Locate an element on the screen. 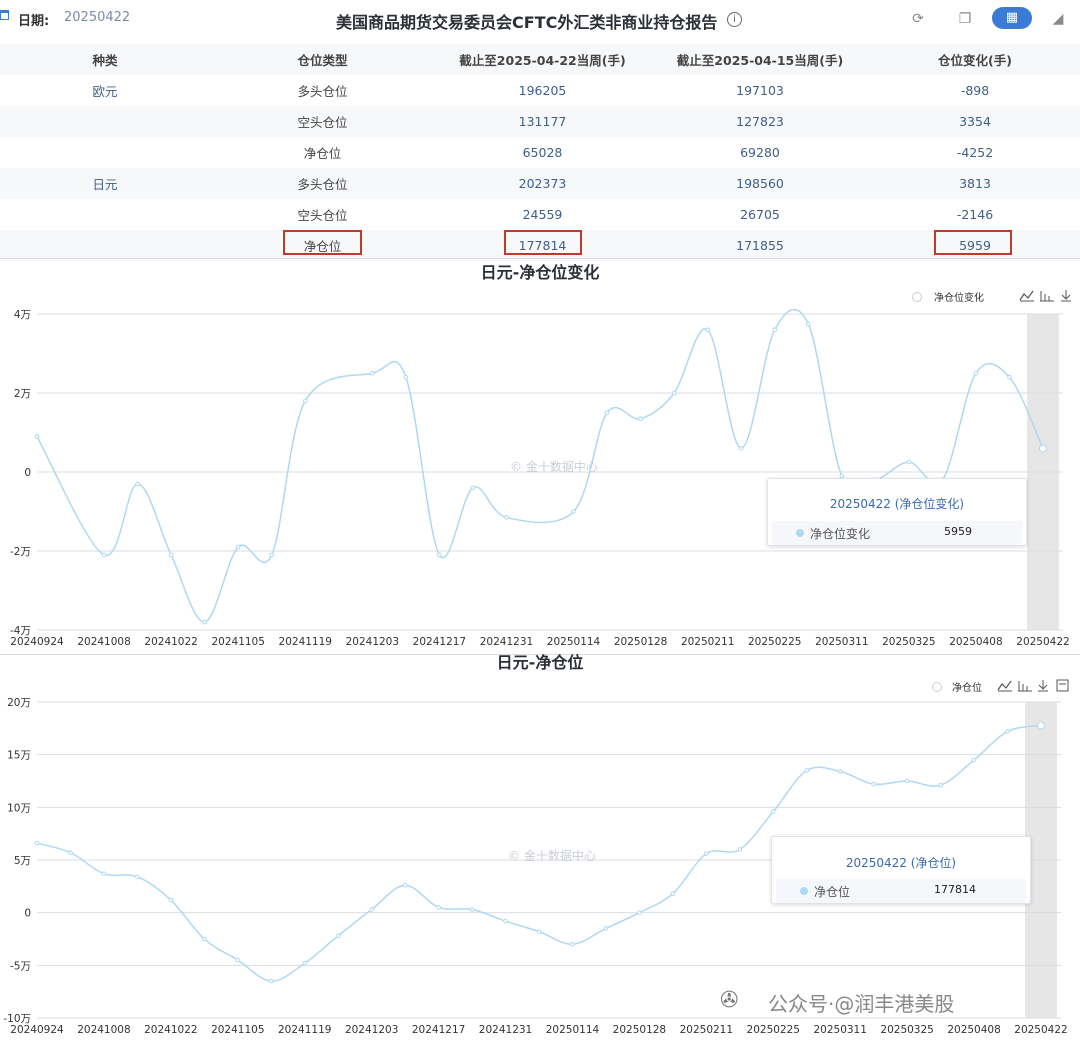  col-header-prior-week: 截止至2025-04-15当周(手) is located at coordinates (760, 59).